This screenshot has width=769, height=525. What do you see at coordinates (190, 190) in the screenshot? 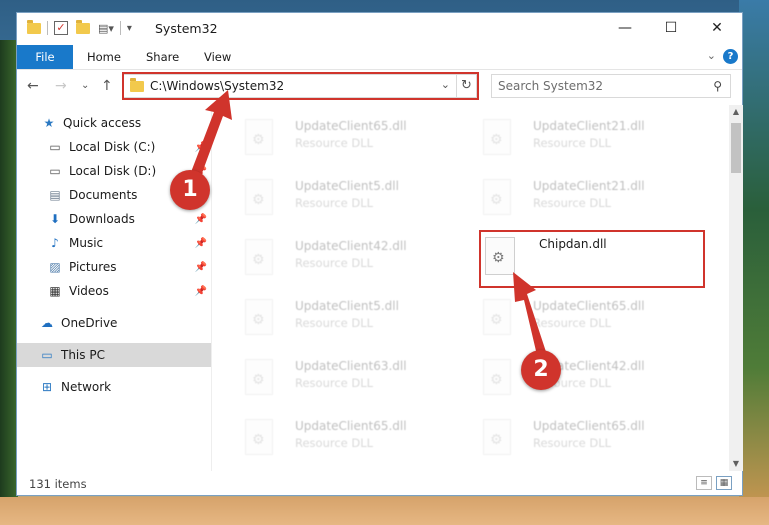
I see `callout-badge-1: 1` at bounding box center [190, 190].